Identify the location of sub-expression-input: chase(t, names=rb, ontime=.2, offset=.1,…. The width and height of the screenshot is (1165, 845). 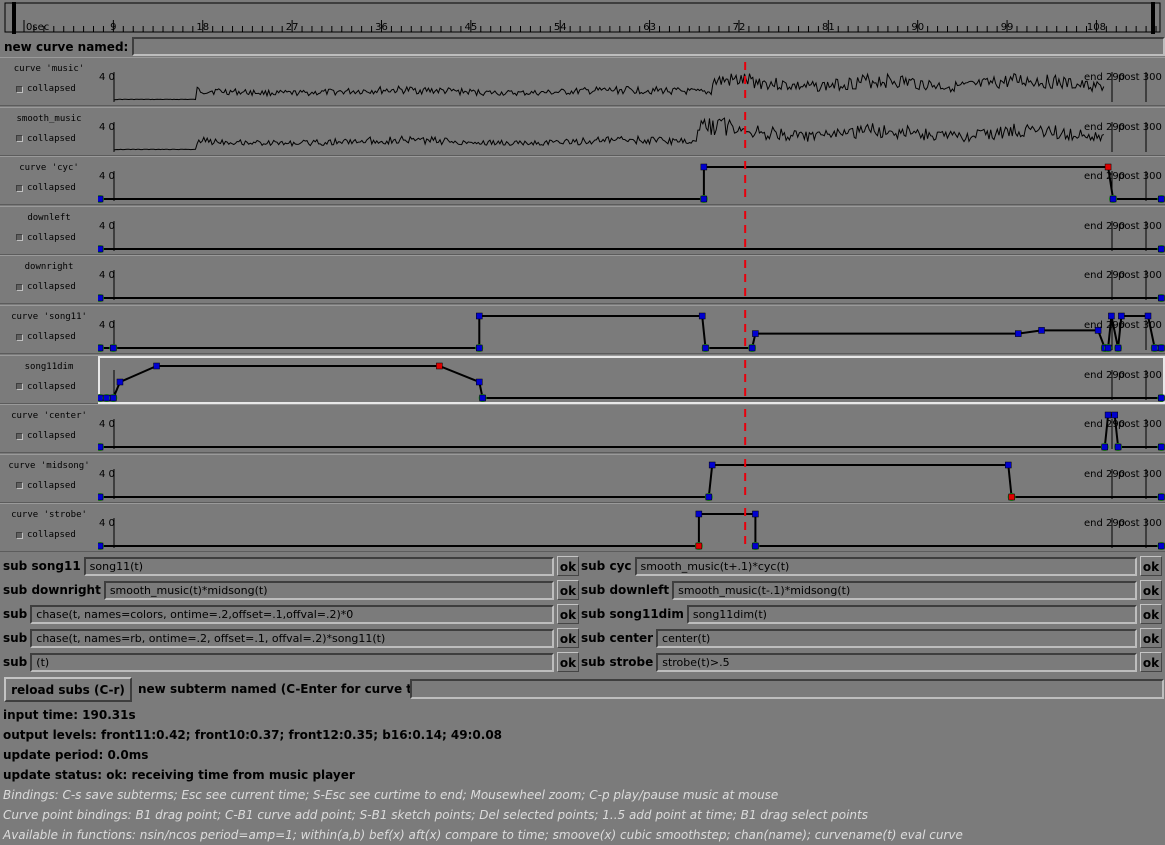
(292, 638).